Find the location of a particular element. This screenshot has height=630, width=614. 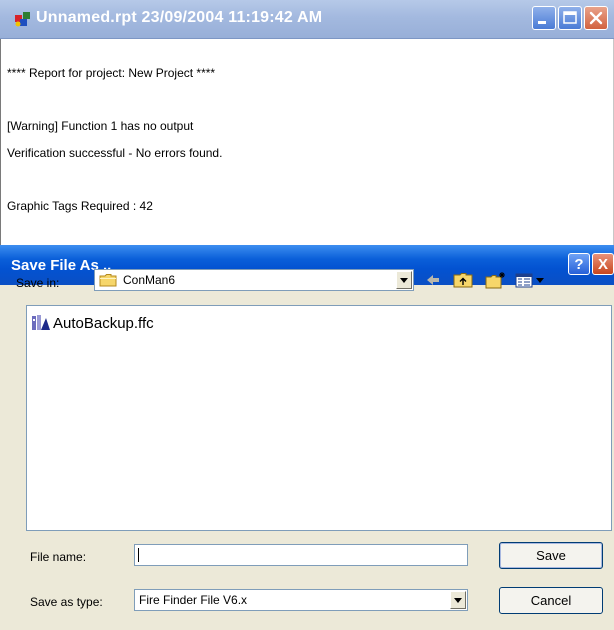

save-as-type-value: Fire Finder File V6.x is located at coordinates (193, 600).